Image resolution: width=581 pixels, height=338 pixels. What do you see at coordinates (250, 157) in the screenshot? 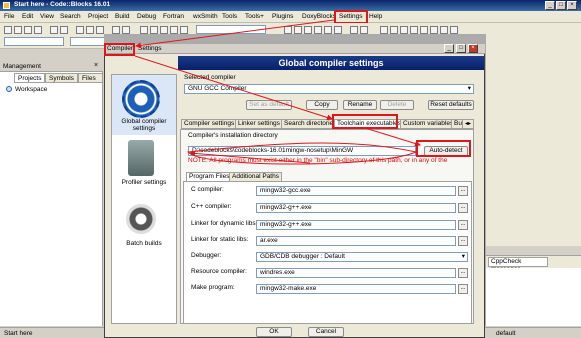
I see `arrow-to-install-dir` at bounding box center [250, 157].